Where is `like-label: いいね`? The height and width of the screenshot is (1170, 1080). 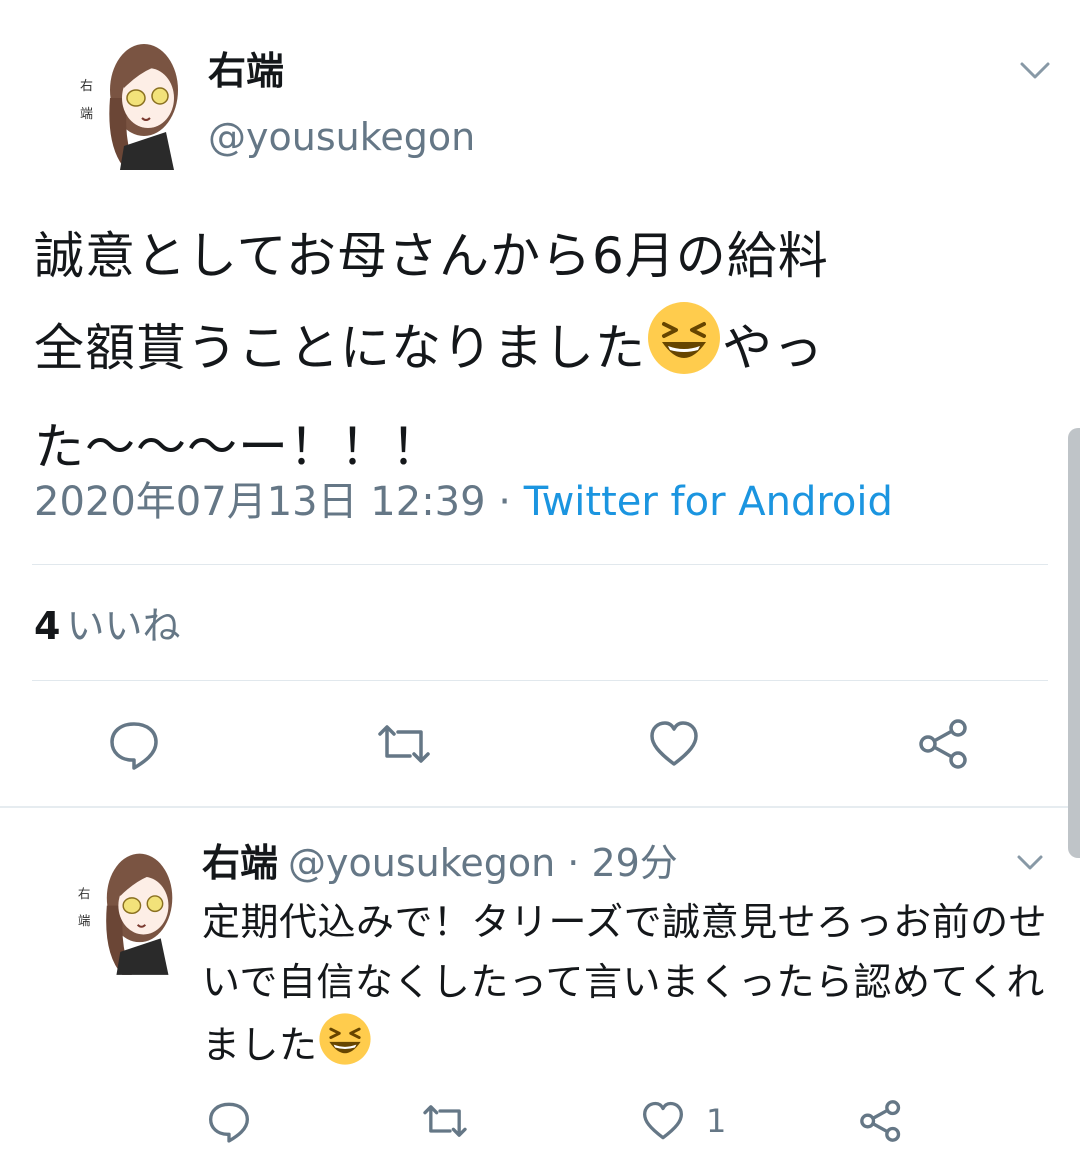
like-label: いいね is located at coordinates (123, 626).